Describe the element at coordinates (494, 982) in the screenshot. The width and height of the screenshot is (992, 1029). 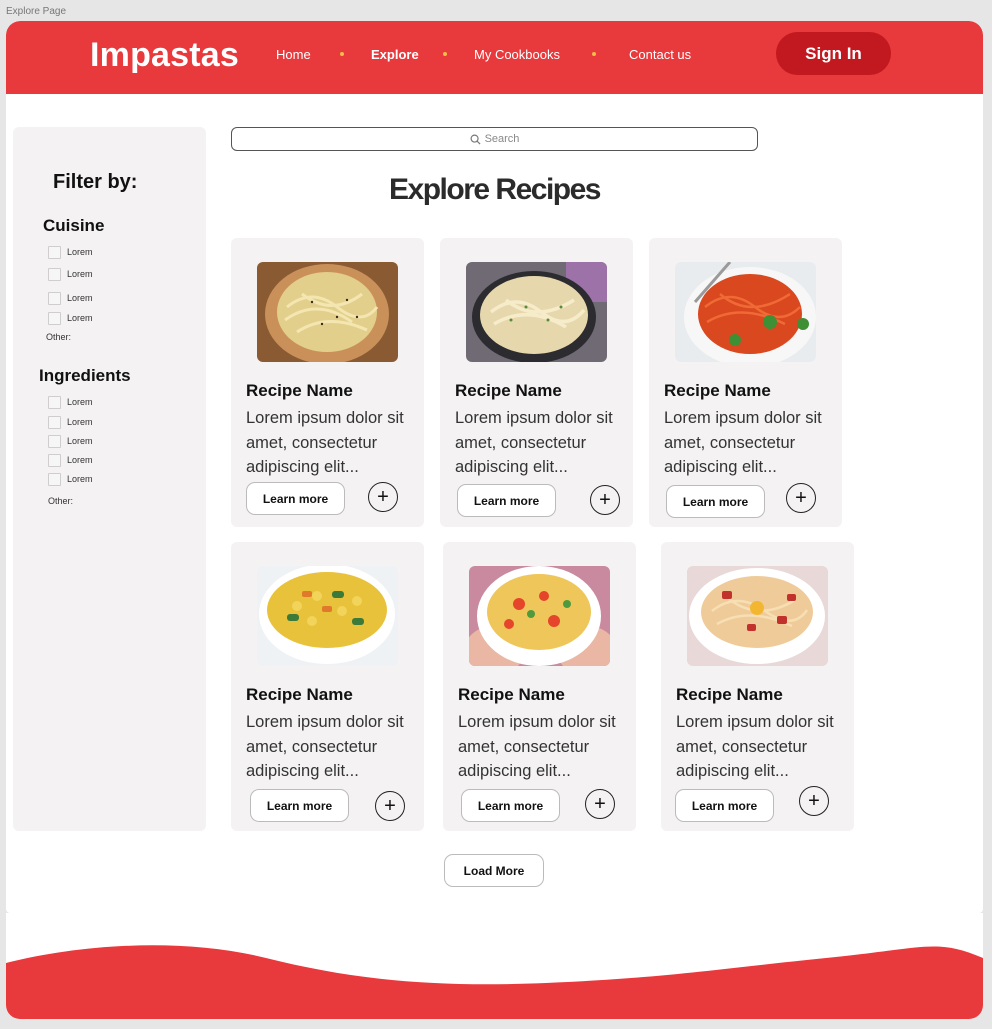
I see `footer-wave` at that location.